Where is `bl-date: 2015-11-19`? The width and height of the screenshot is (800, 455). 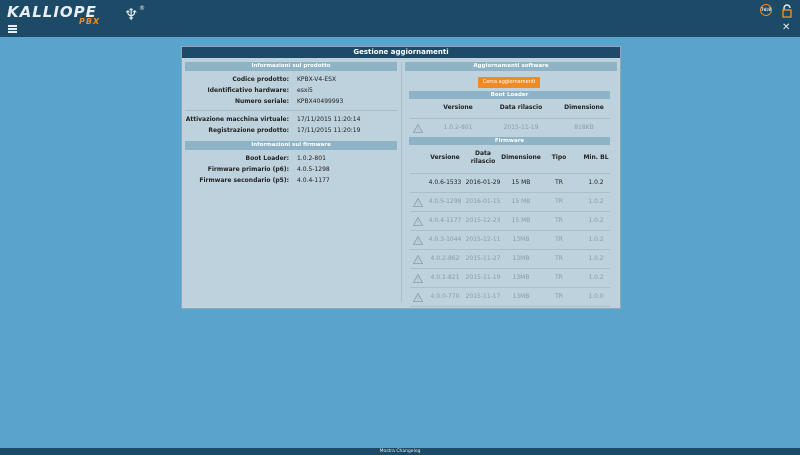
bl-date: 2015-11-19 is located at coordinates (521, 127).